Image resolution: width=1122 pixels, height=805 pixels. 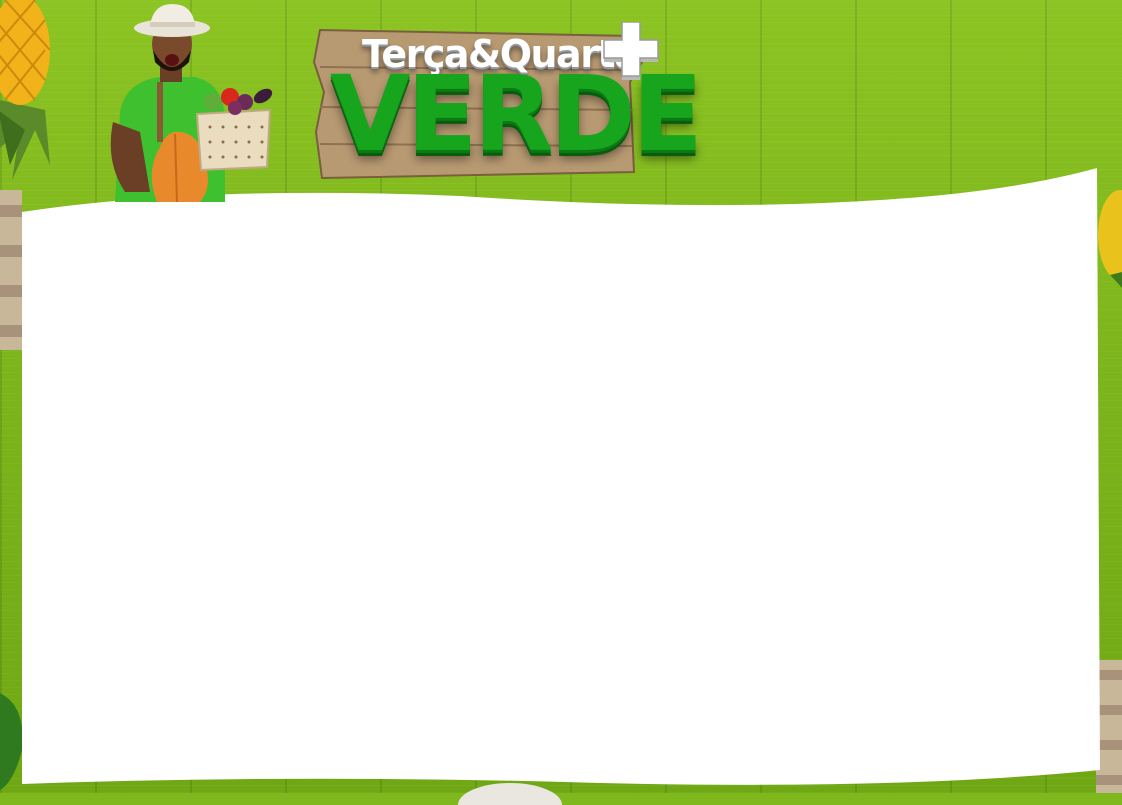 What do you see at coordinates (191, 103) in the screenshot?
I see `farmer-illustration` at bounding box center [191, 103].